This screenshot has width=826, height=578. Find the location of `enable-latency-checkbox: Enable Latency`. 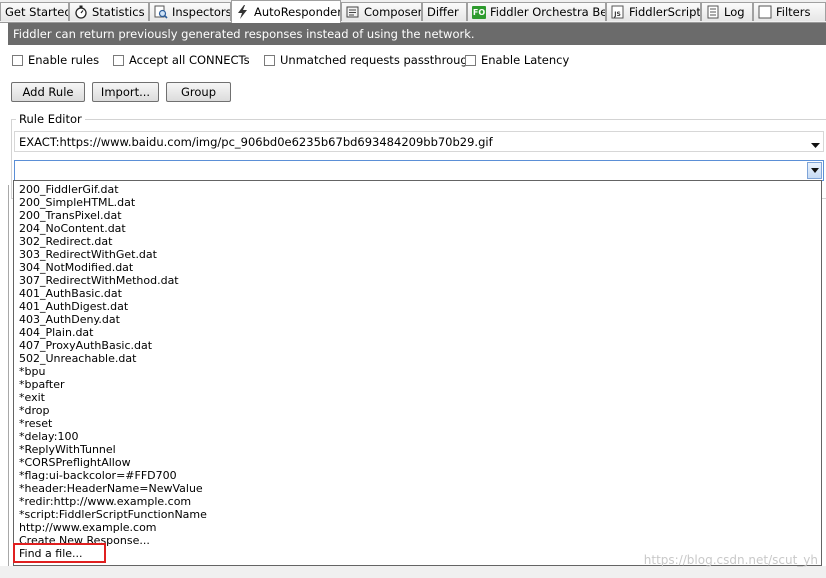

enable-latency-checkbox: Enable Latency is located at coordinates (517, 60).